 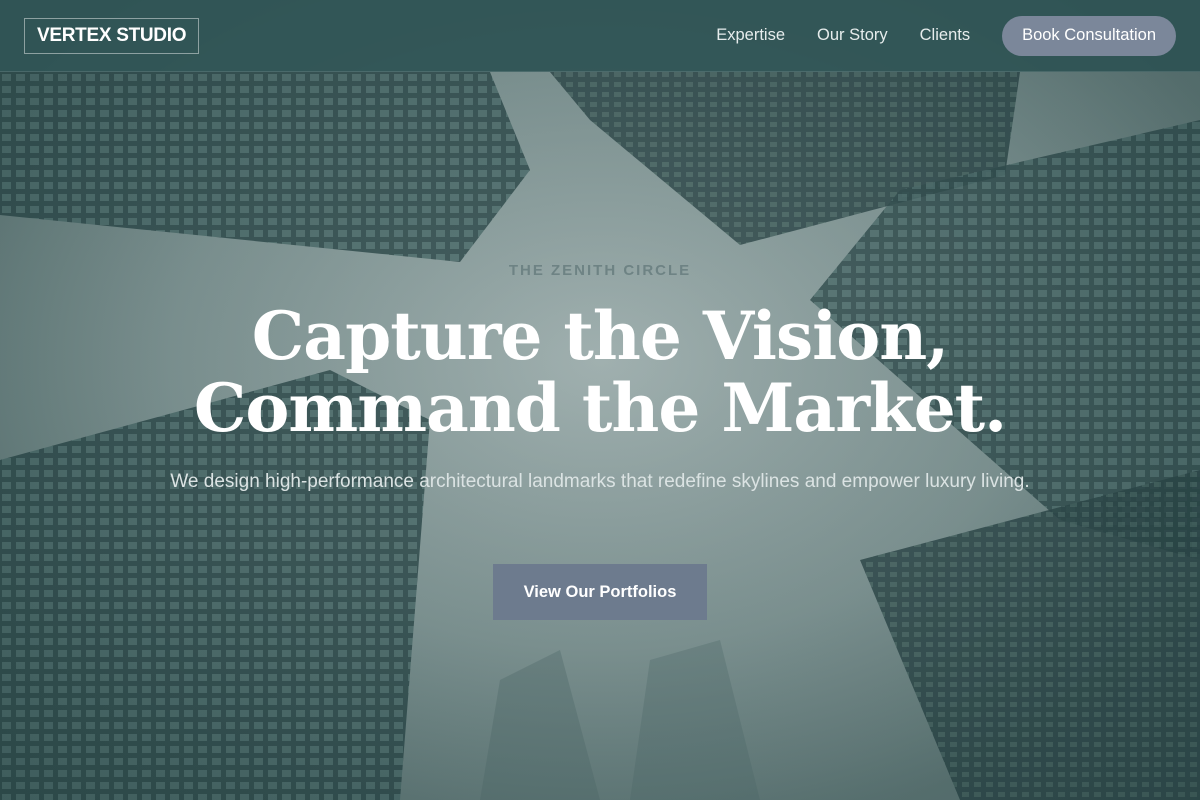 I want to click on book-consultation-button: Book Consultation, so click(x=1089, y=35).